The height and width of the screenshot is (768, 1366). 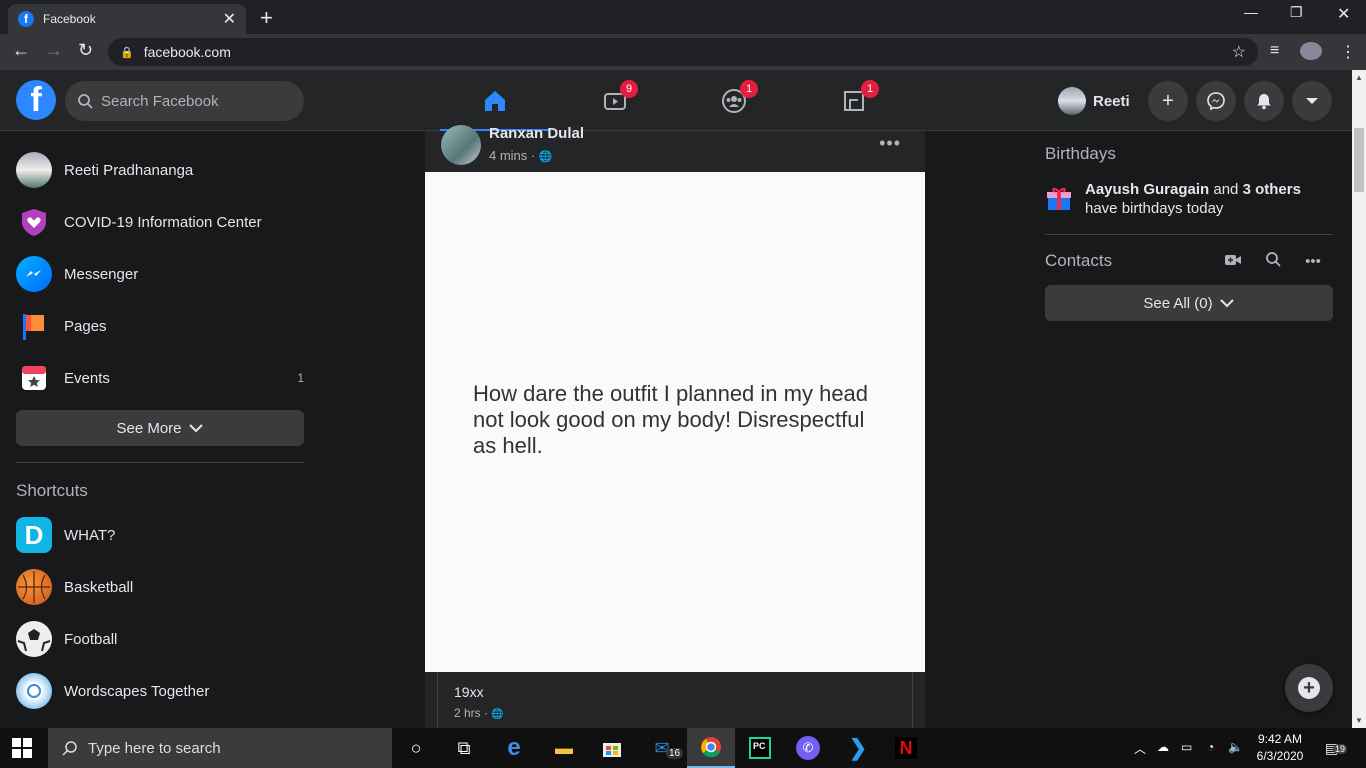 What do you see at coordinates (1239, 52) in the screenshot?
I see `bookmark-star-icon: ☆` at bounding box center [1239, 52].